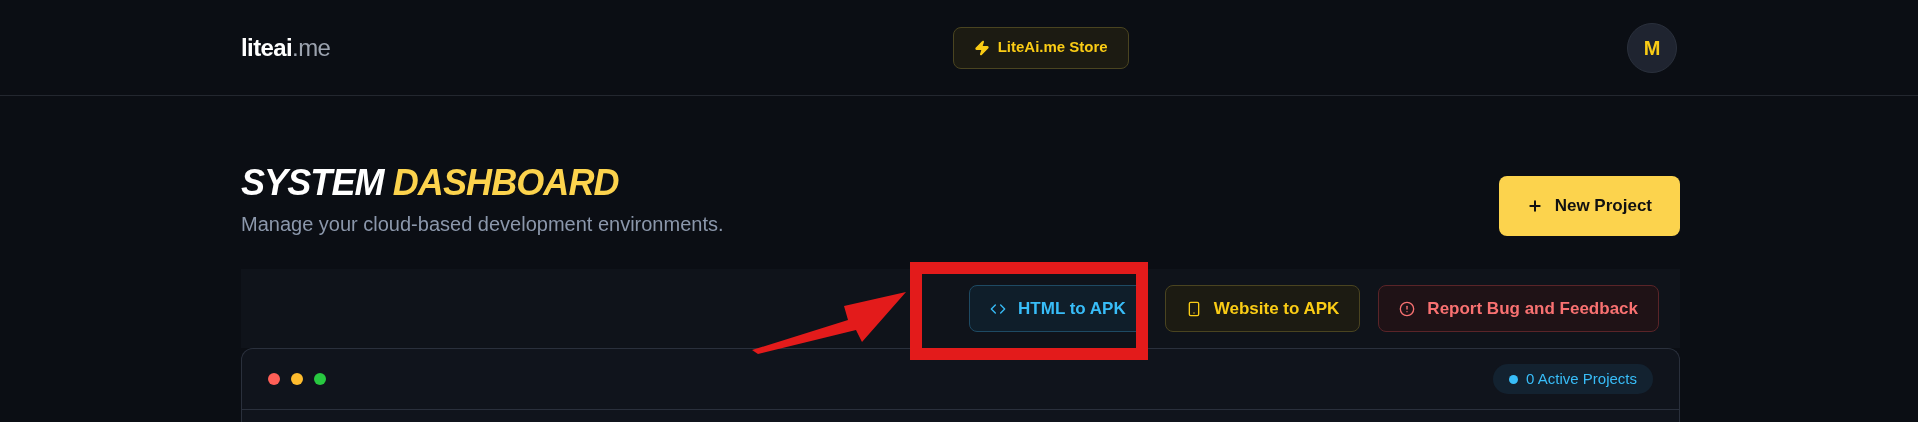  What do you see at coordinates (482, 224) in the screenshot?
I see `page-subtitle: Manage your cloud-based development environments.` at bounding box center [482, 224].